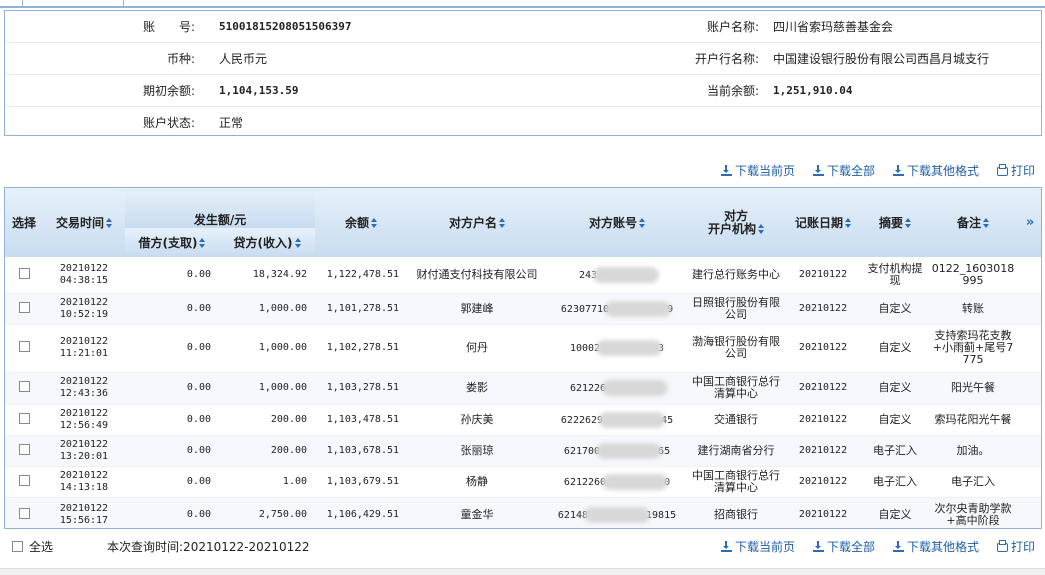 This screenshot has height=575, width=1045. Describe the element at coordinates (877, 546) in the screenshot. I see `bottom-toolbar: 下载当前页 下载全部 下载其他格式 打印` at that location.